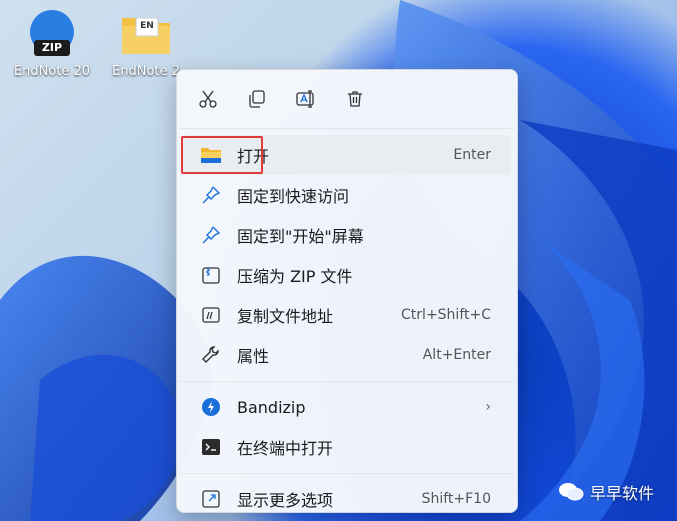 This screenshot has width=677, height=521. Describe the element at coordinates (622, 493) in the screenshot. I see `watermark-text: 早早软件` at that location.